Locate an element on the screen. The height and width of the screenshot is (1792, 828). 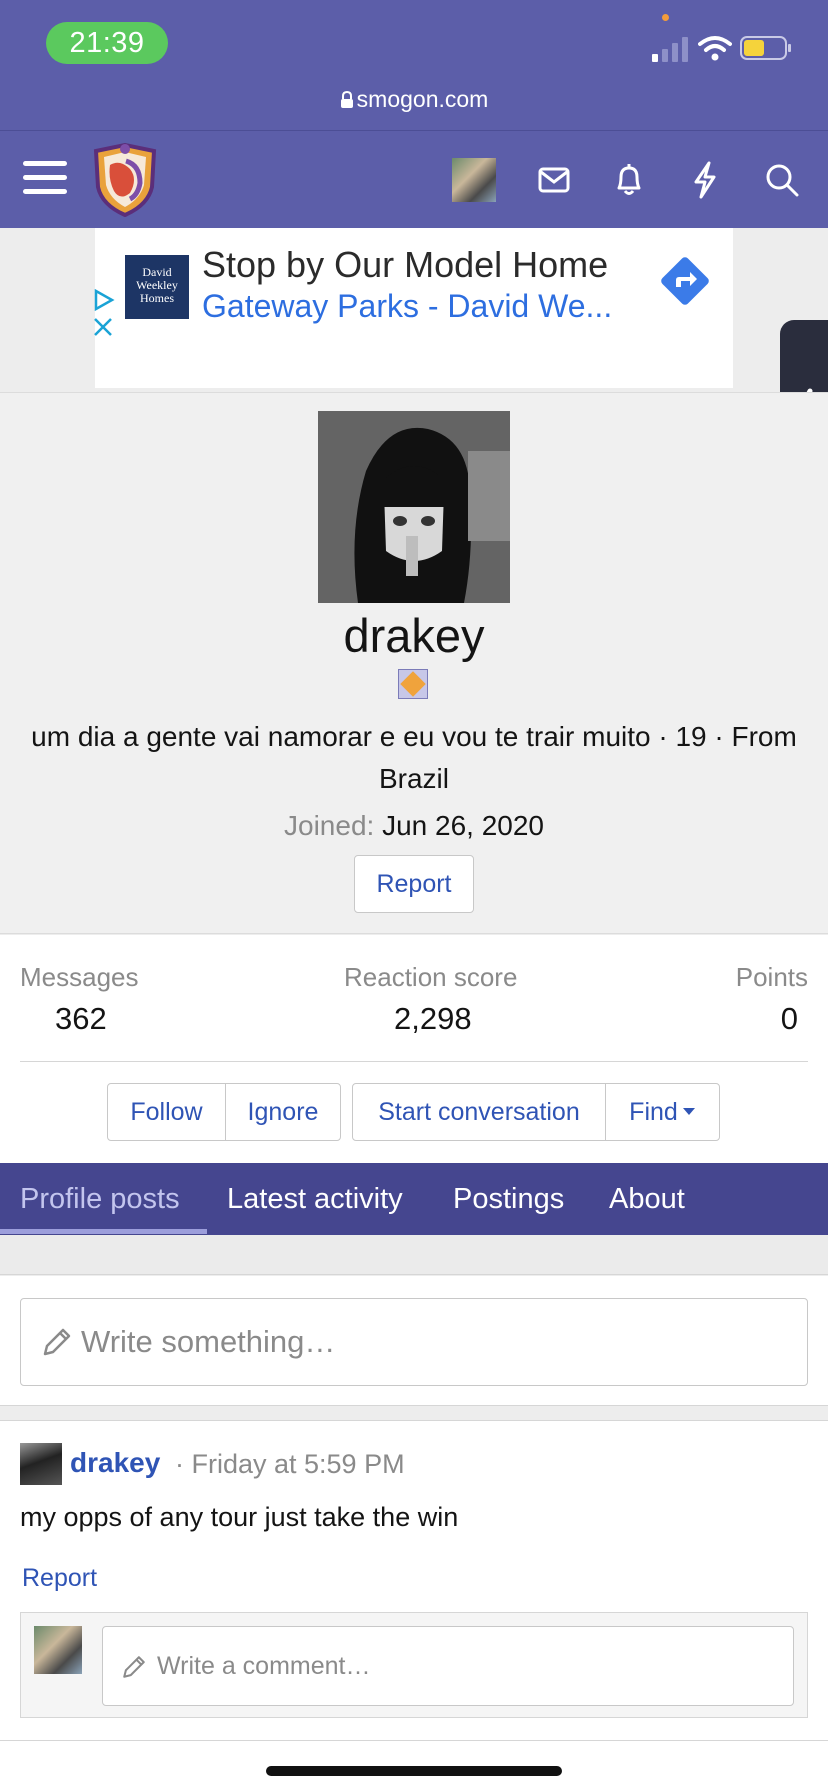
lightning-icon is located at coordinates (705, 180).